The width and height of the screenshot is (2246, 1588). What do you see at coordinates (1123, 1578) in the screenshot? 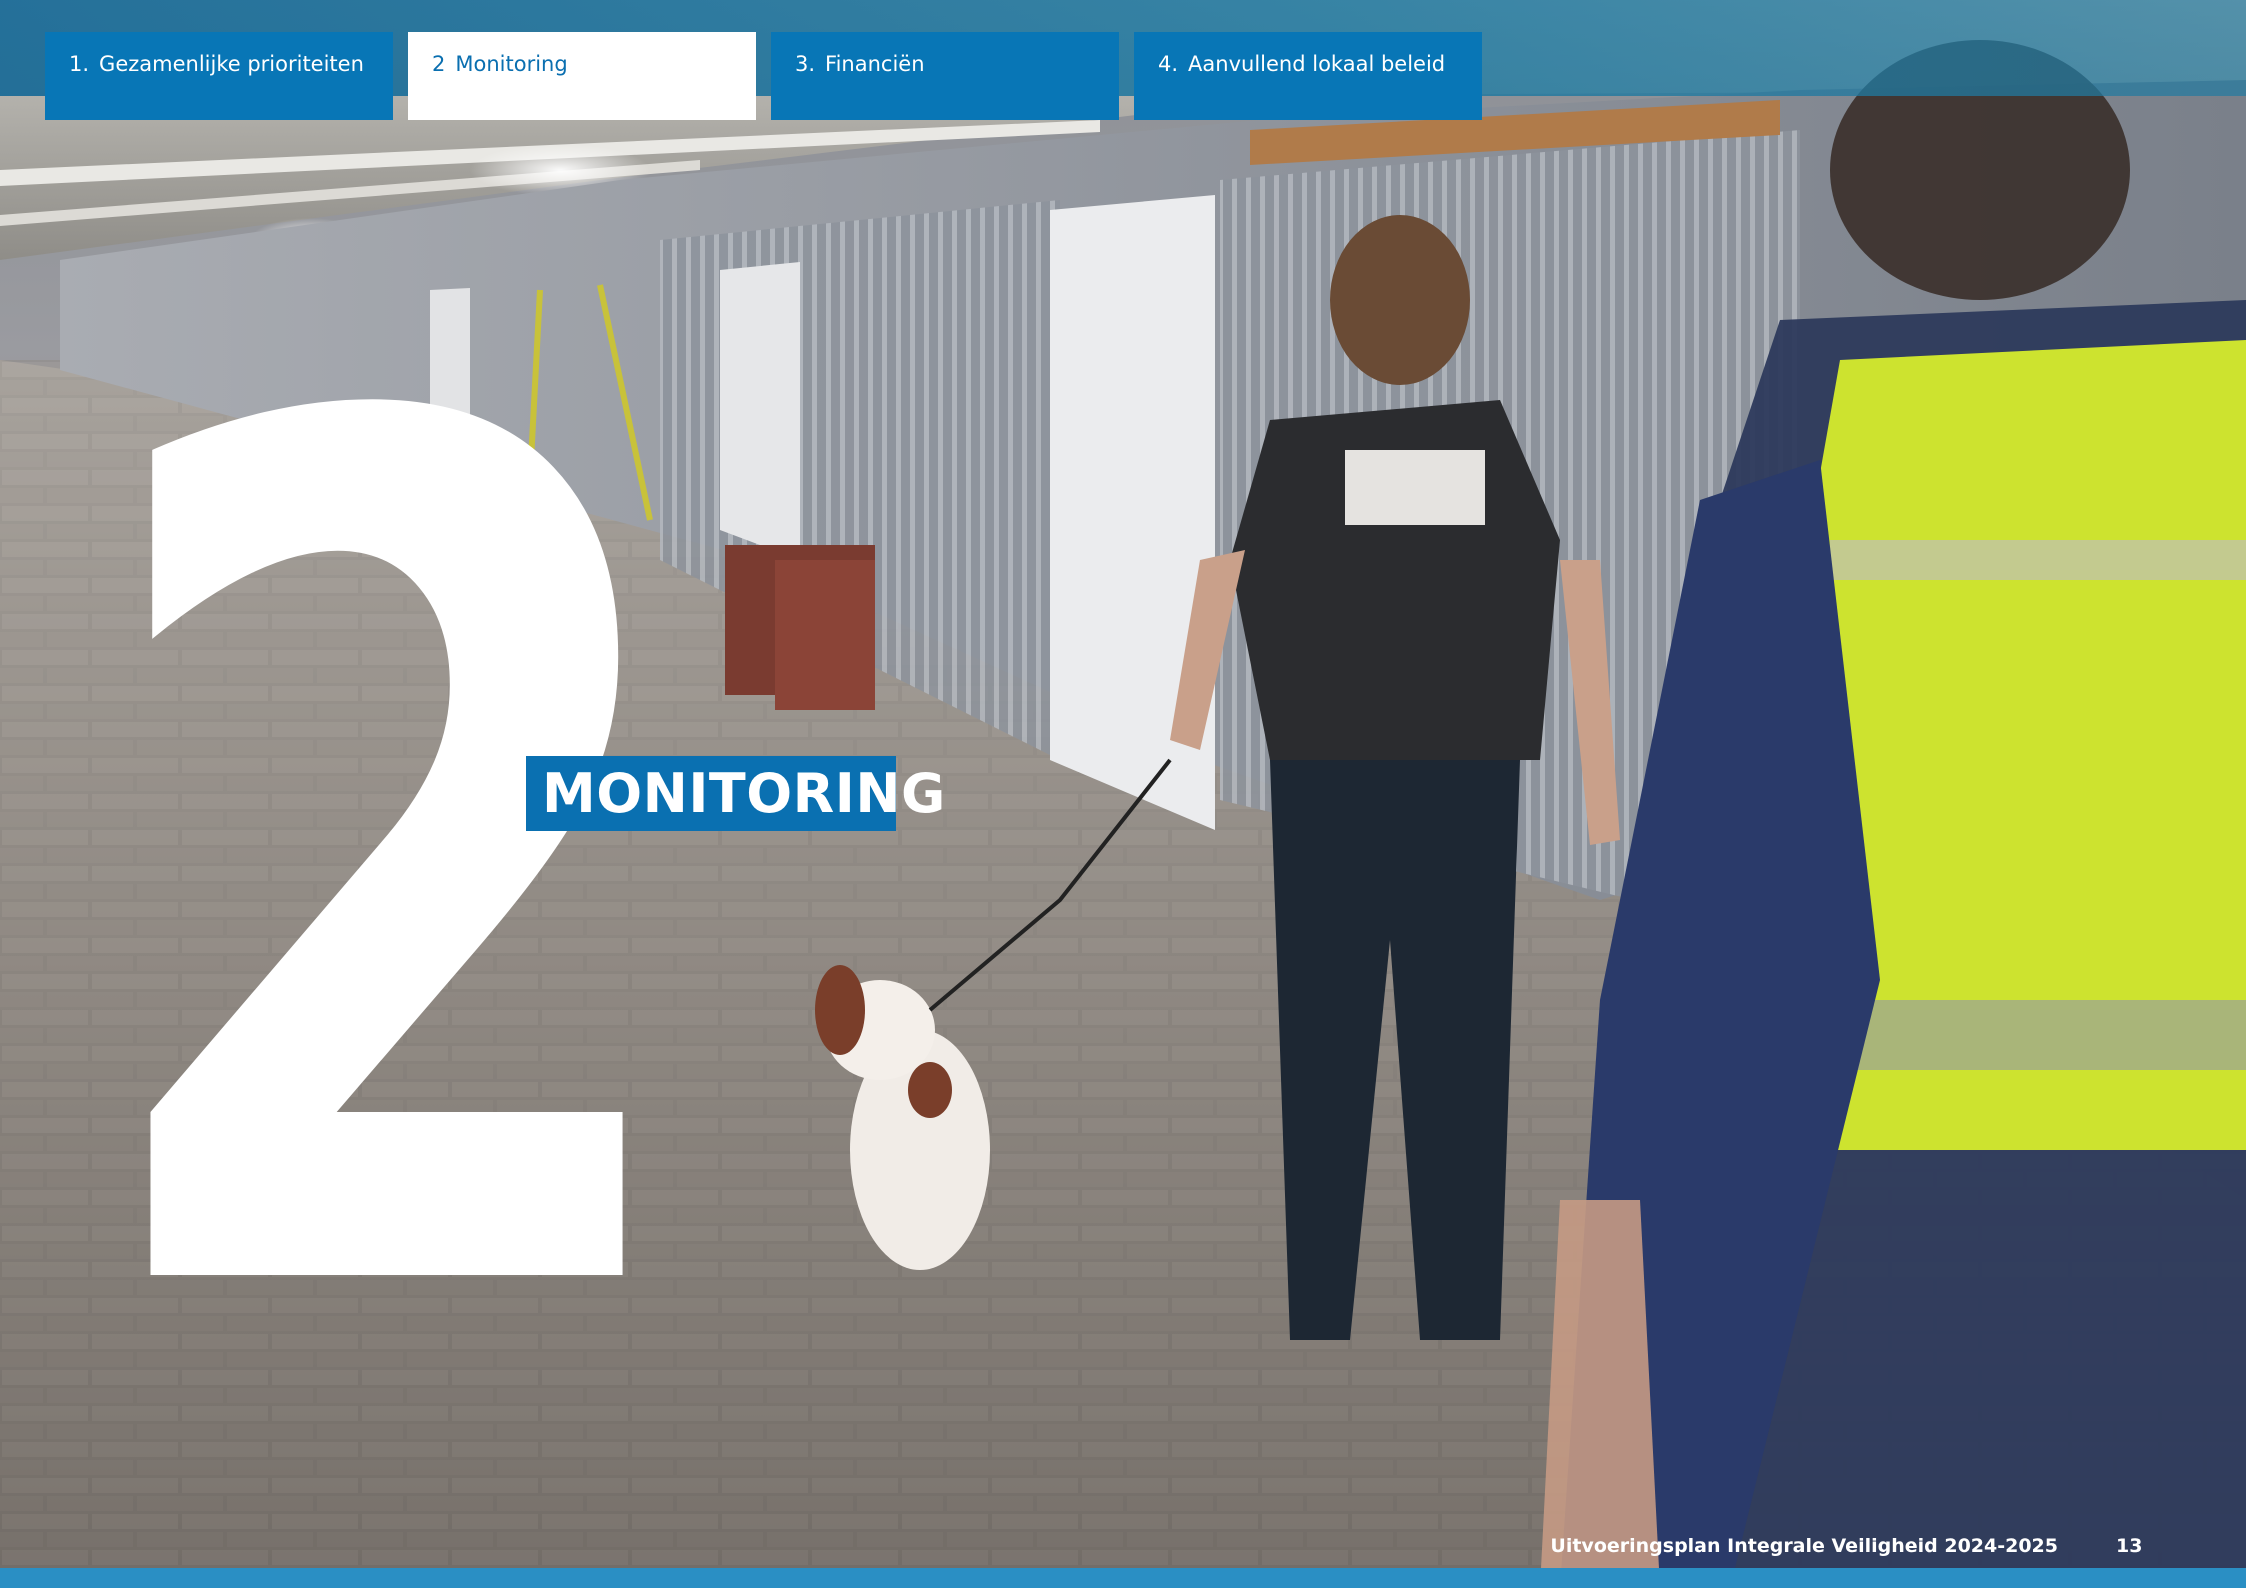
I see `footer-bar` at bounding box center [1123, 1578].